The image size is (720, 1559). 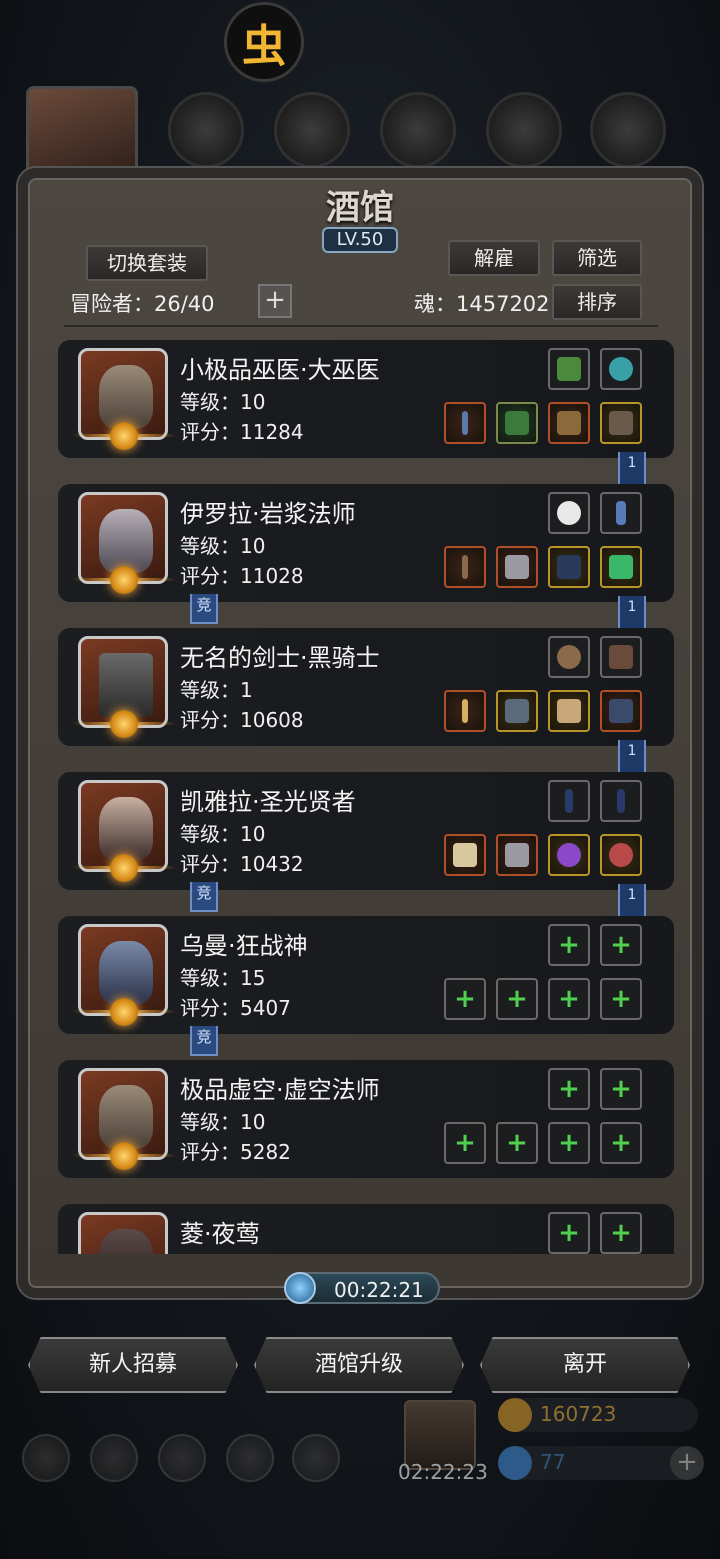 I want to click on amulet-icon, so click(x=621, y=513).